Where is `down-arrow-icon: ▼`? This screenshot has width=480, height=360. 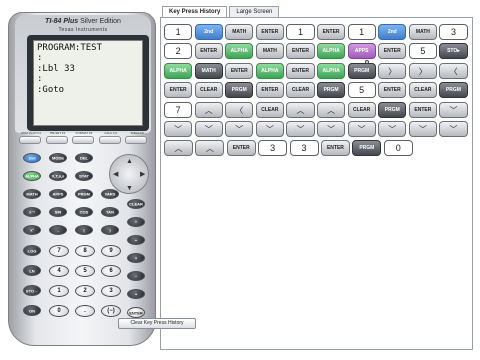 down-arrow-icon: ▼ is located at coordinates (129, 188).